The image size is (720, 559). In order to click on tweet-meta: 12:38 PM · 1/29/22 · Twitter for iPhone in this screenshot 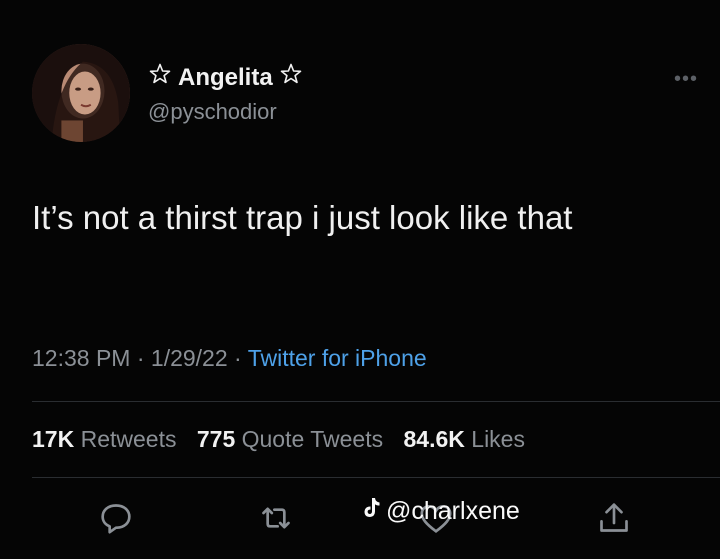, I will do `click(229, 358)`.